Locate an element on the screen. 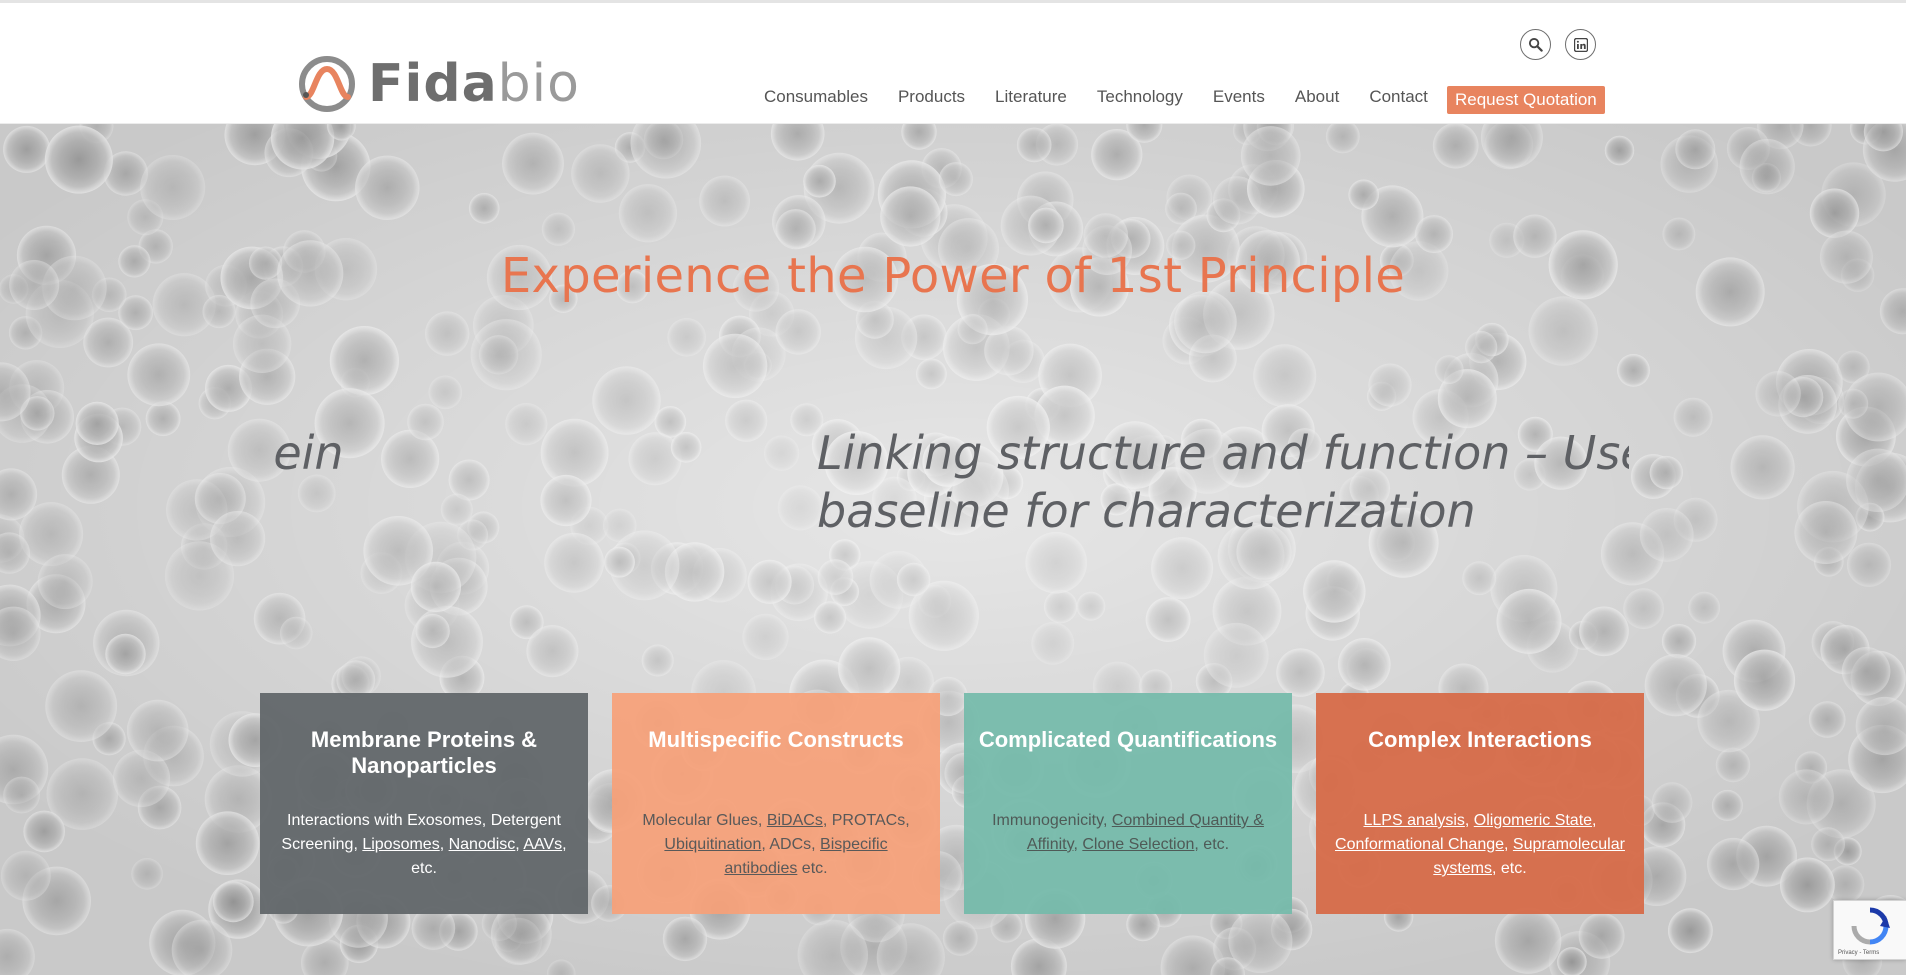  nav-contact: Contact is located at coordinates (1398, 97).